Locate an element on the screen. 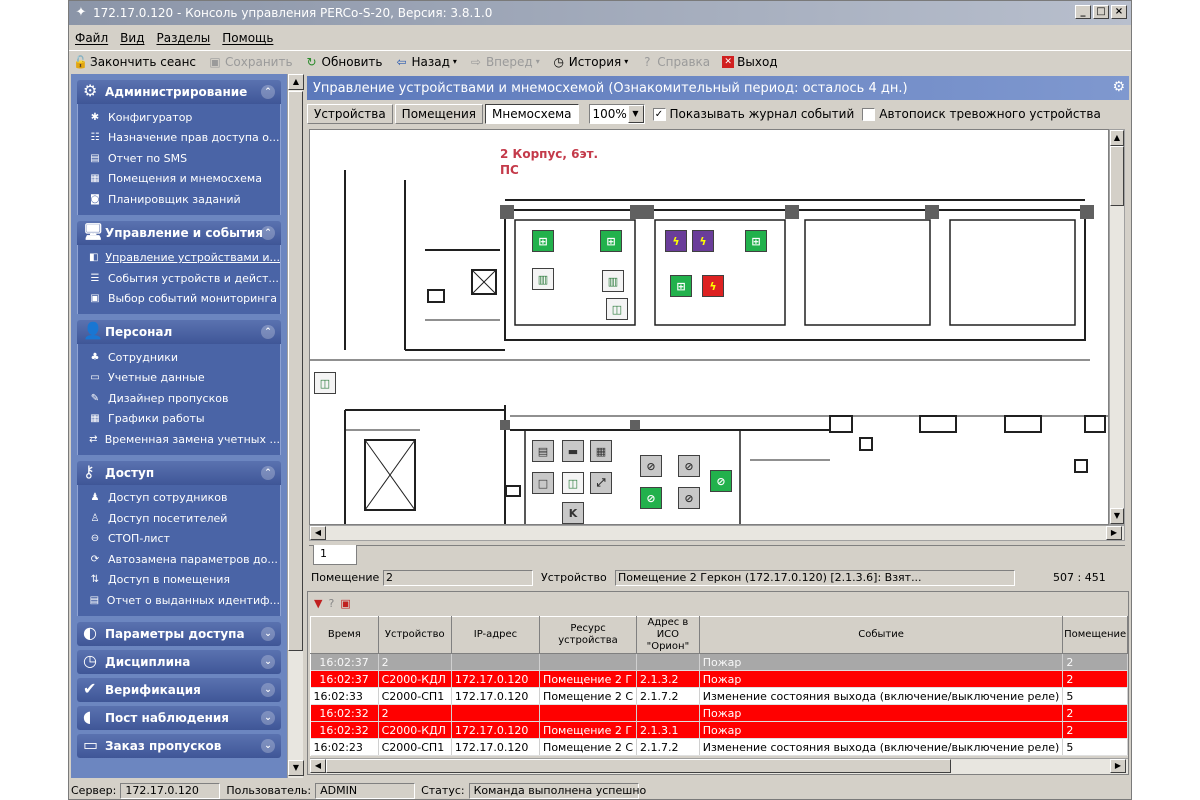 This screenshot has height=800, width=1200. device-panel-icon: ▦ is located at coordinates (601, 451).